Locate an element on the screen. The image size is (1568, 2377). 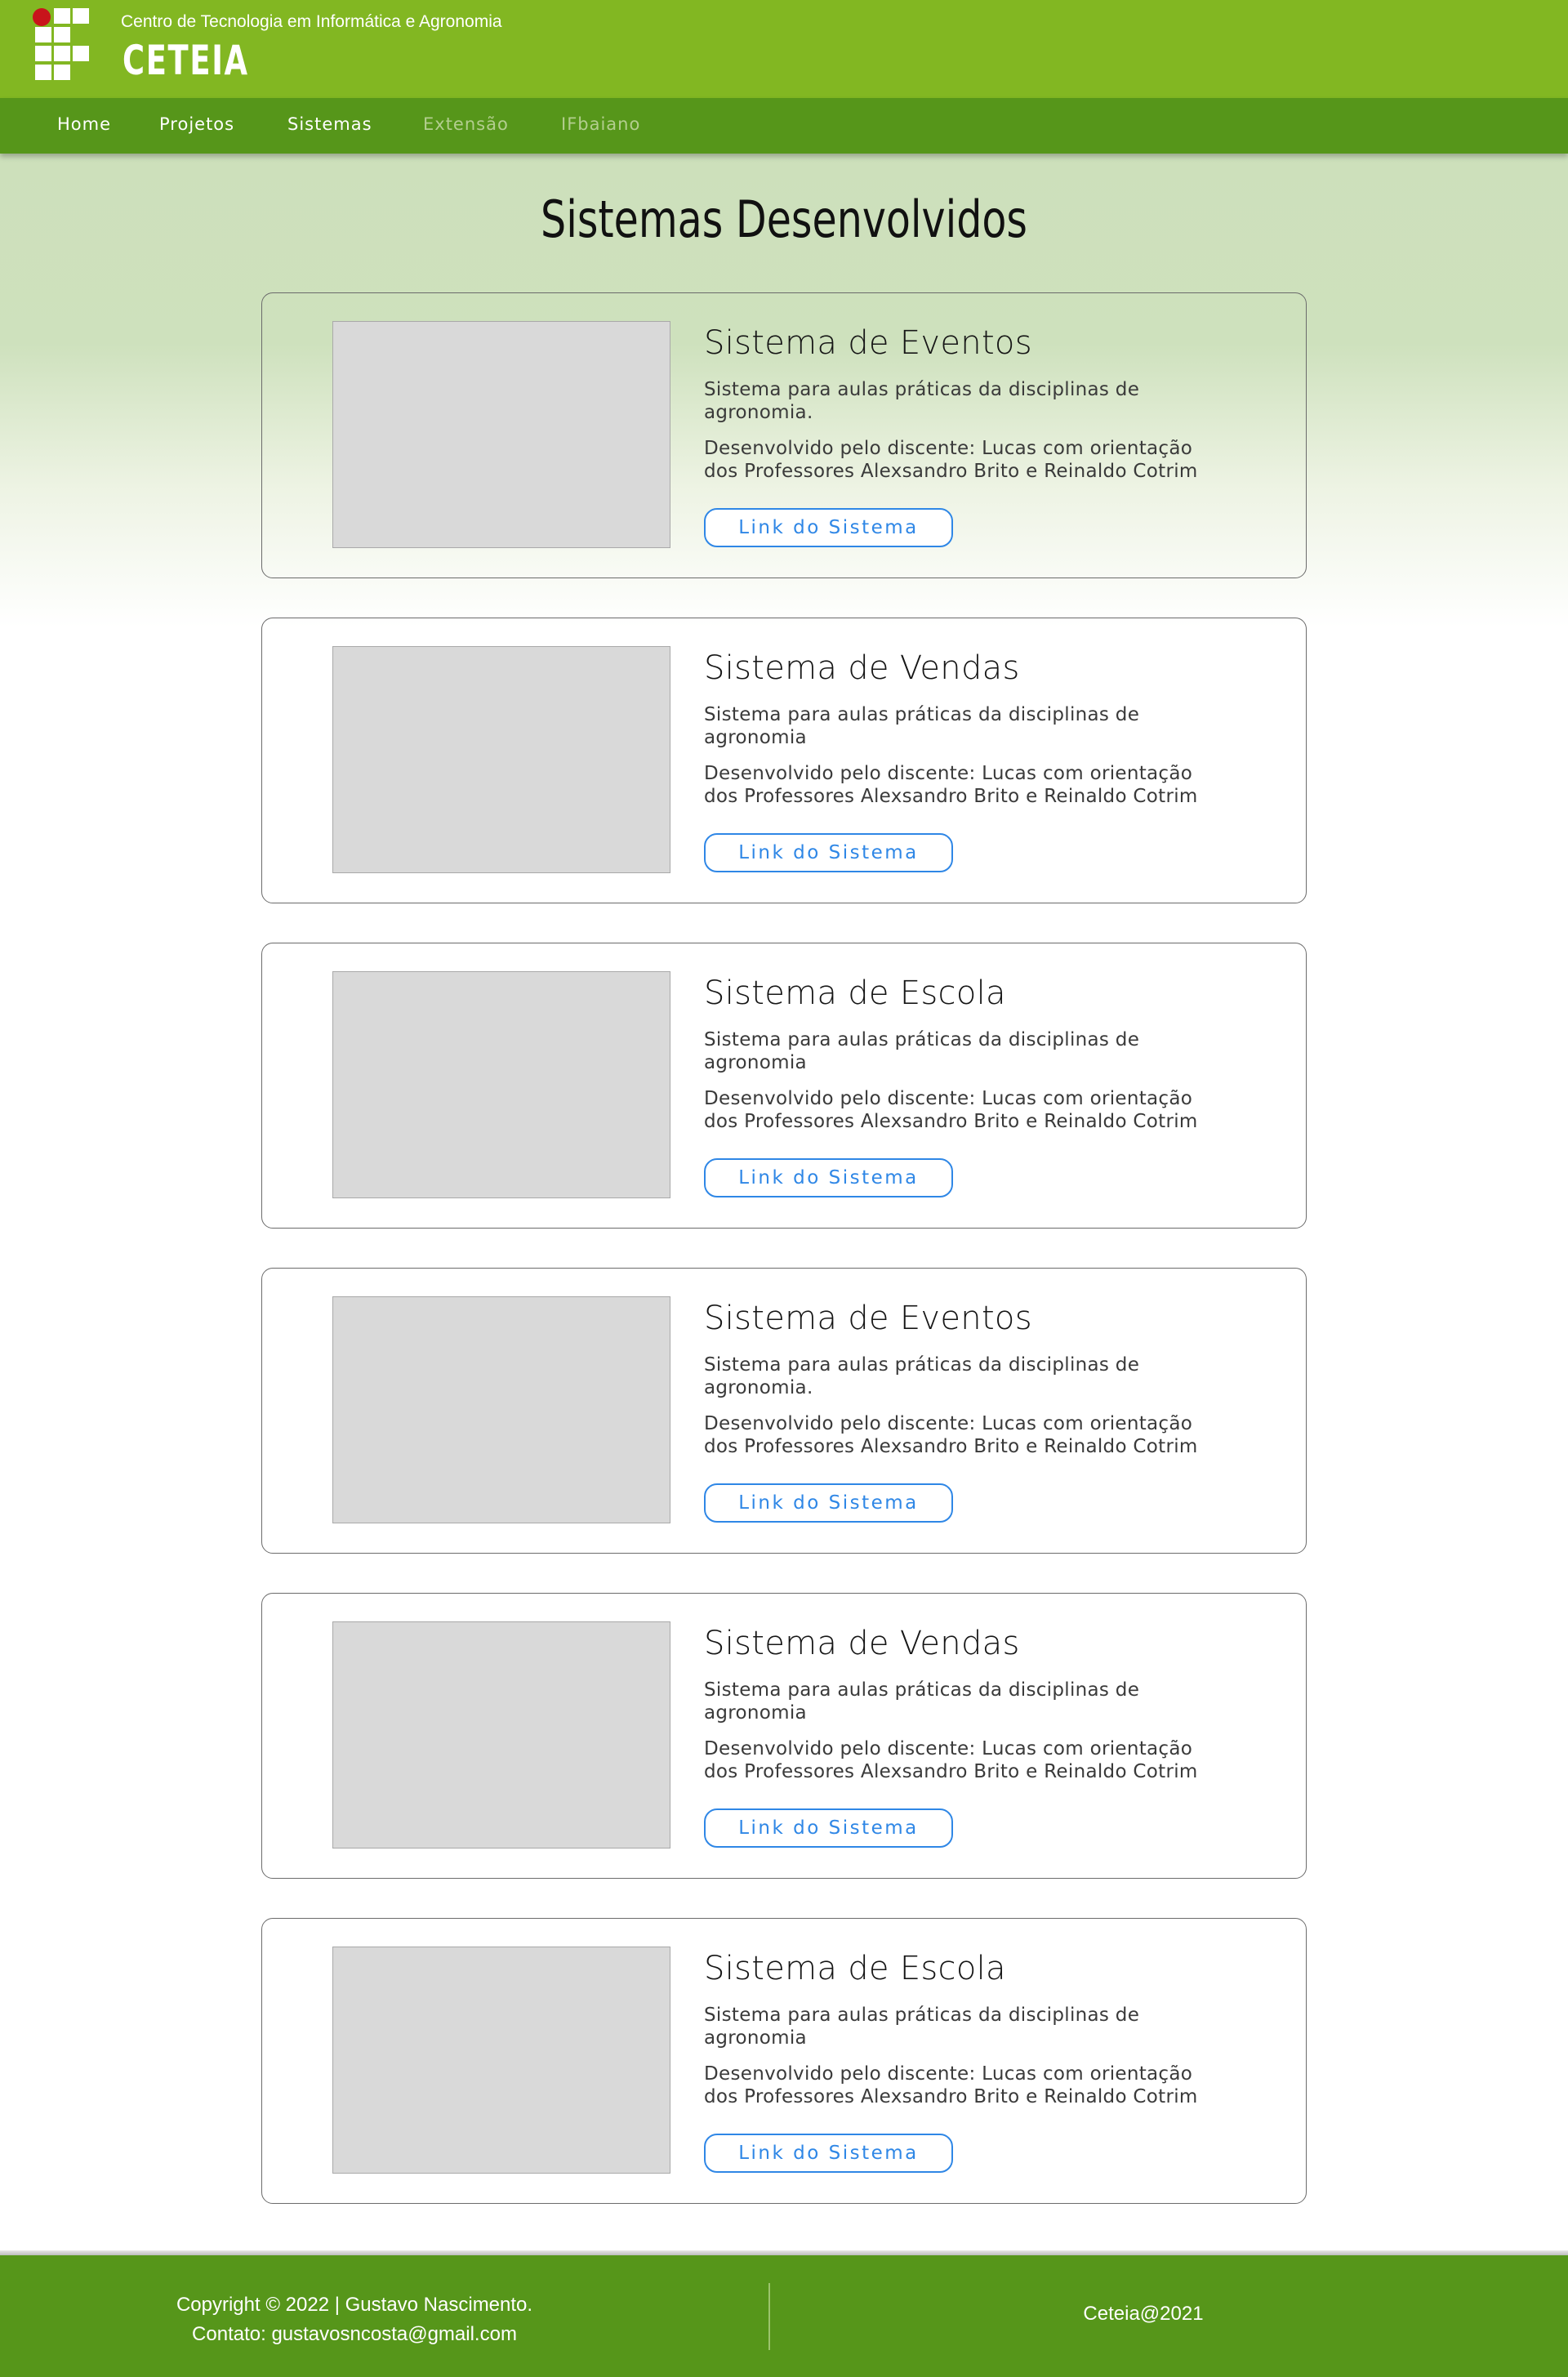
footer-copyright: Copyright © 2022 | Gustavo Nascimento. is located at coordinates (354, 2305).